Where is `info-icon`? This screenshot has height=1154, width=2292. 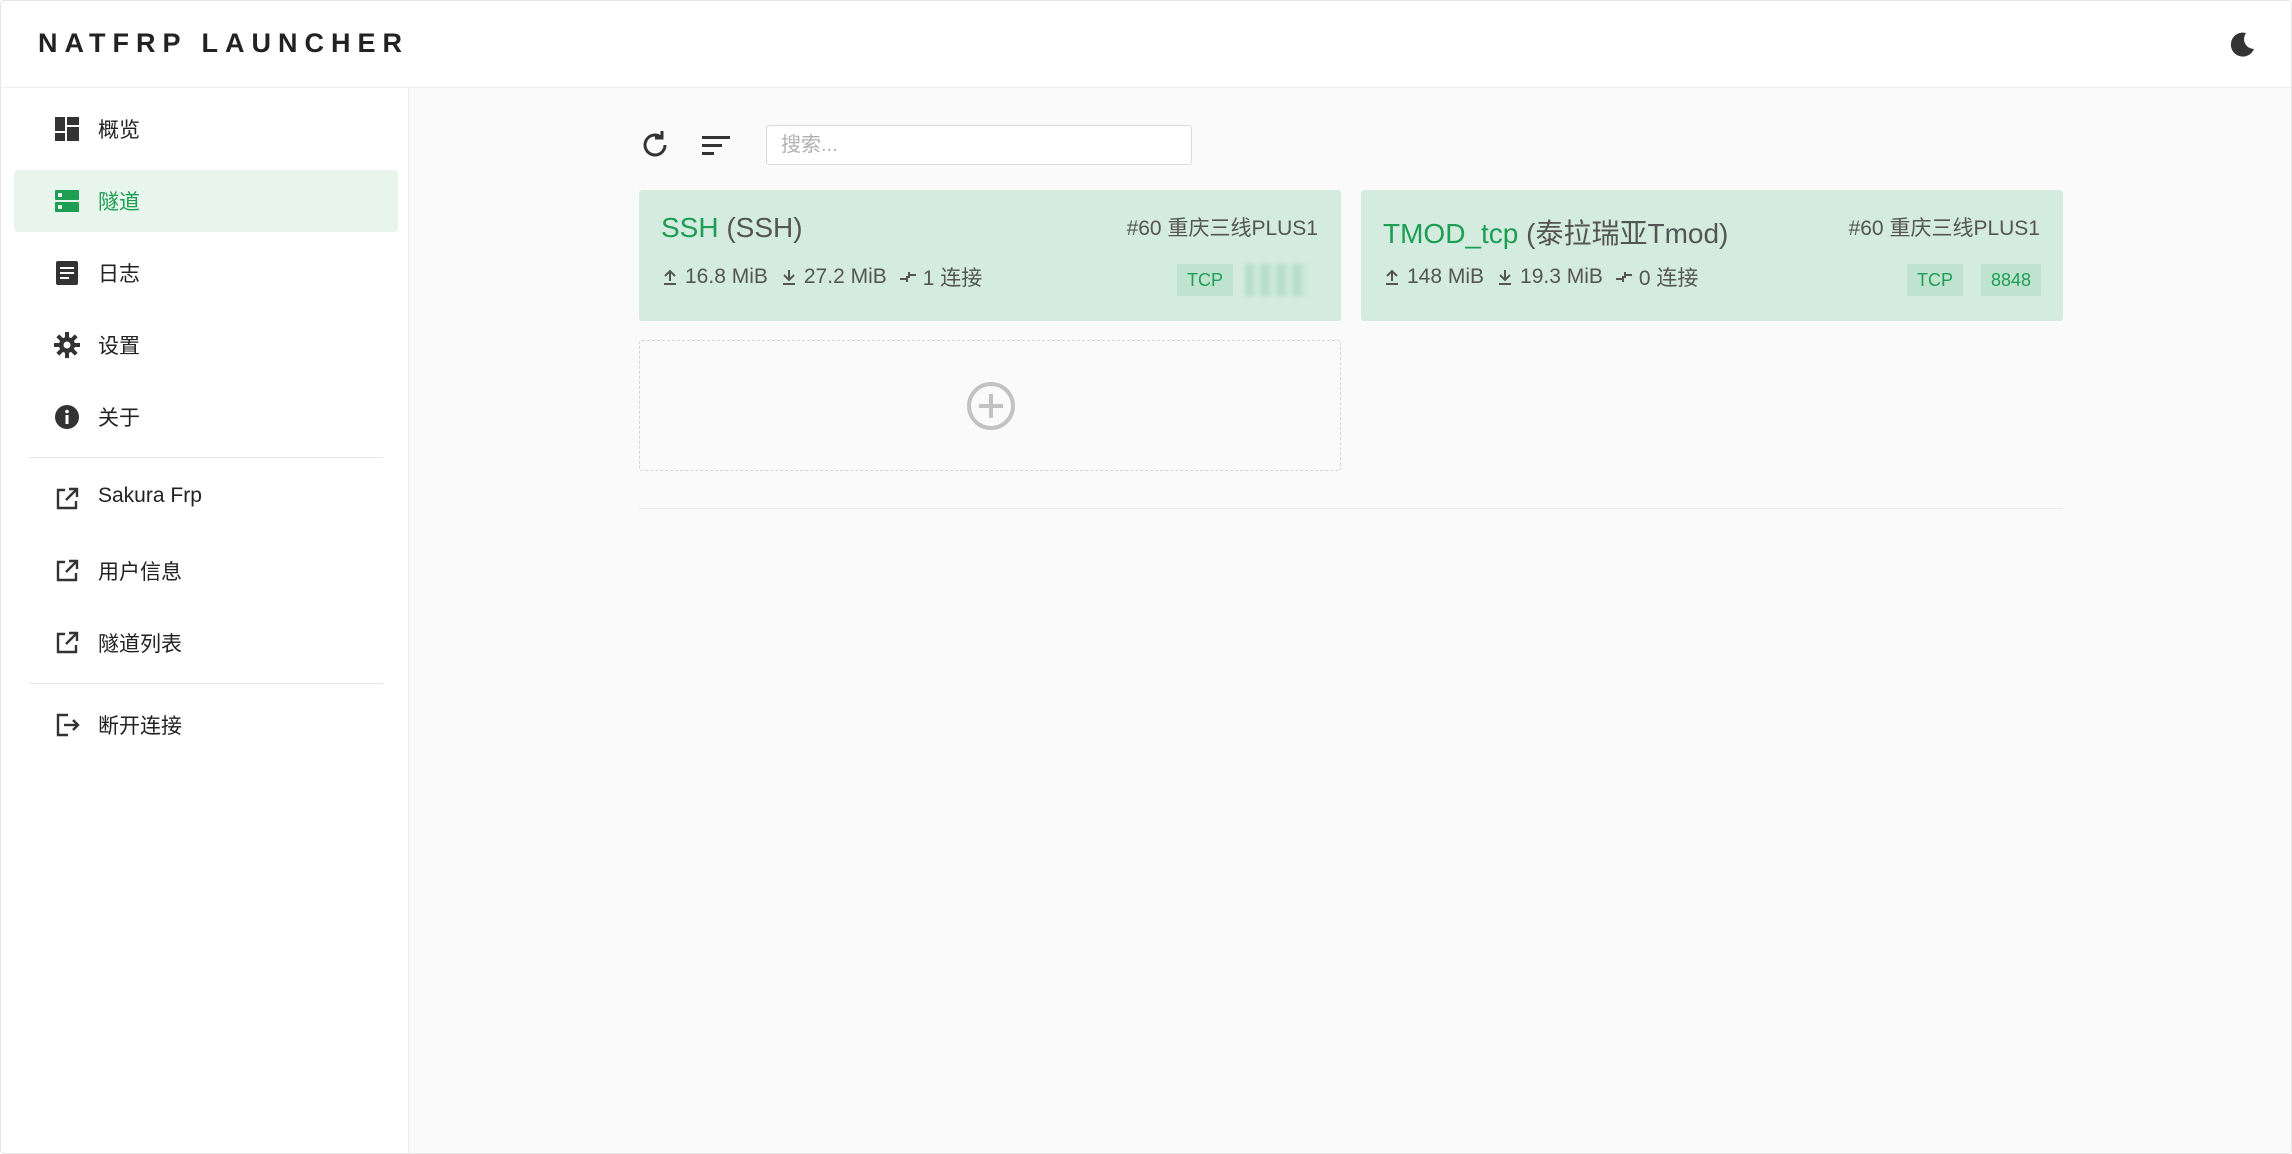 info-icon is located at coordinates (67, 417).